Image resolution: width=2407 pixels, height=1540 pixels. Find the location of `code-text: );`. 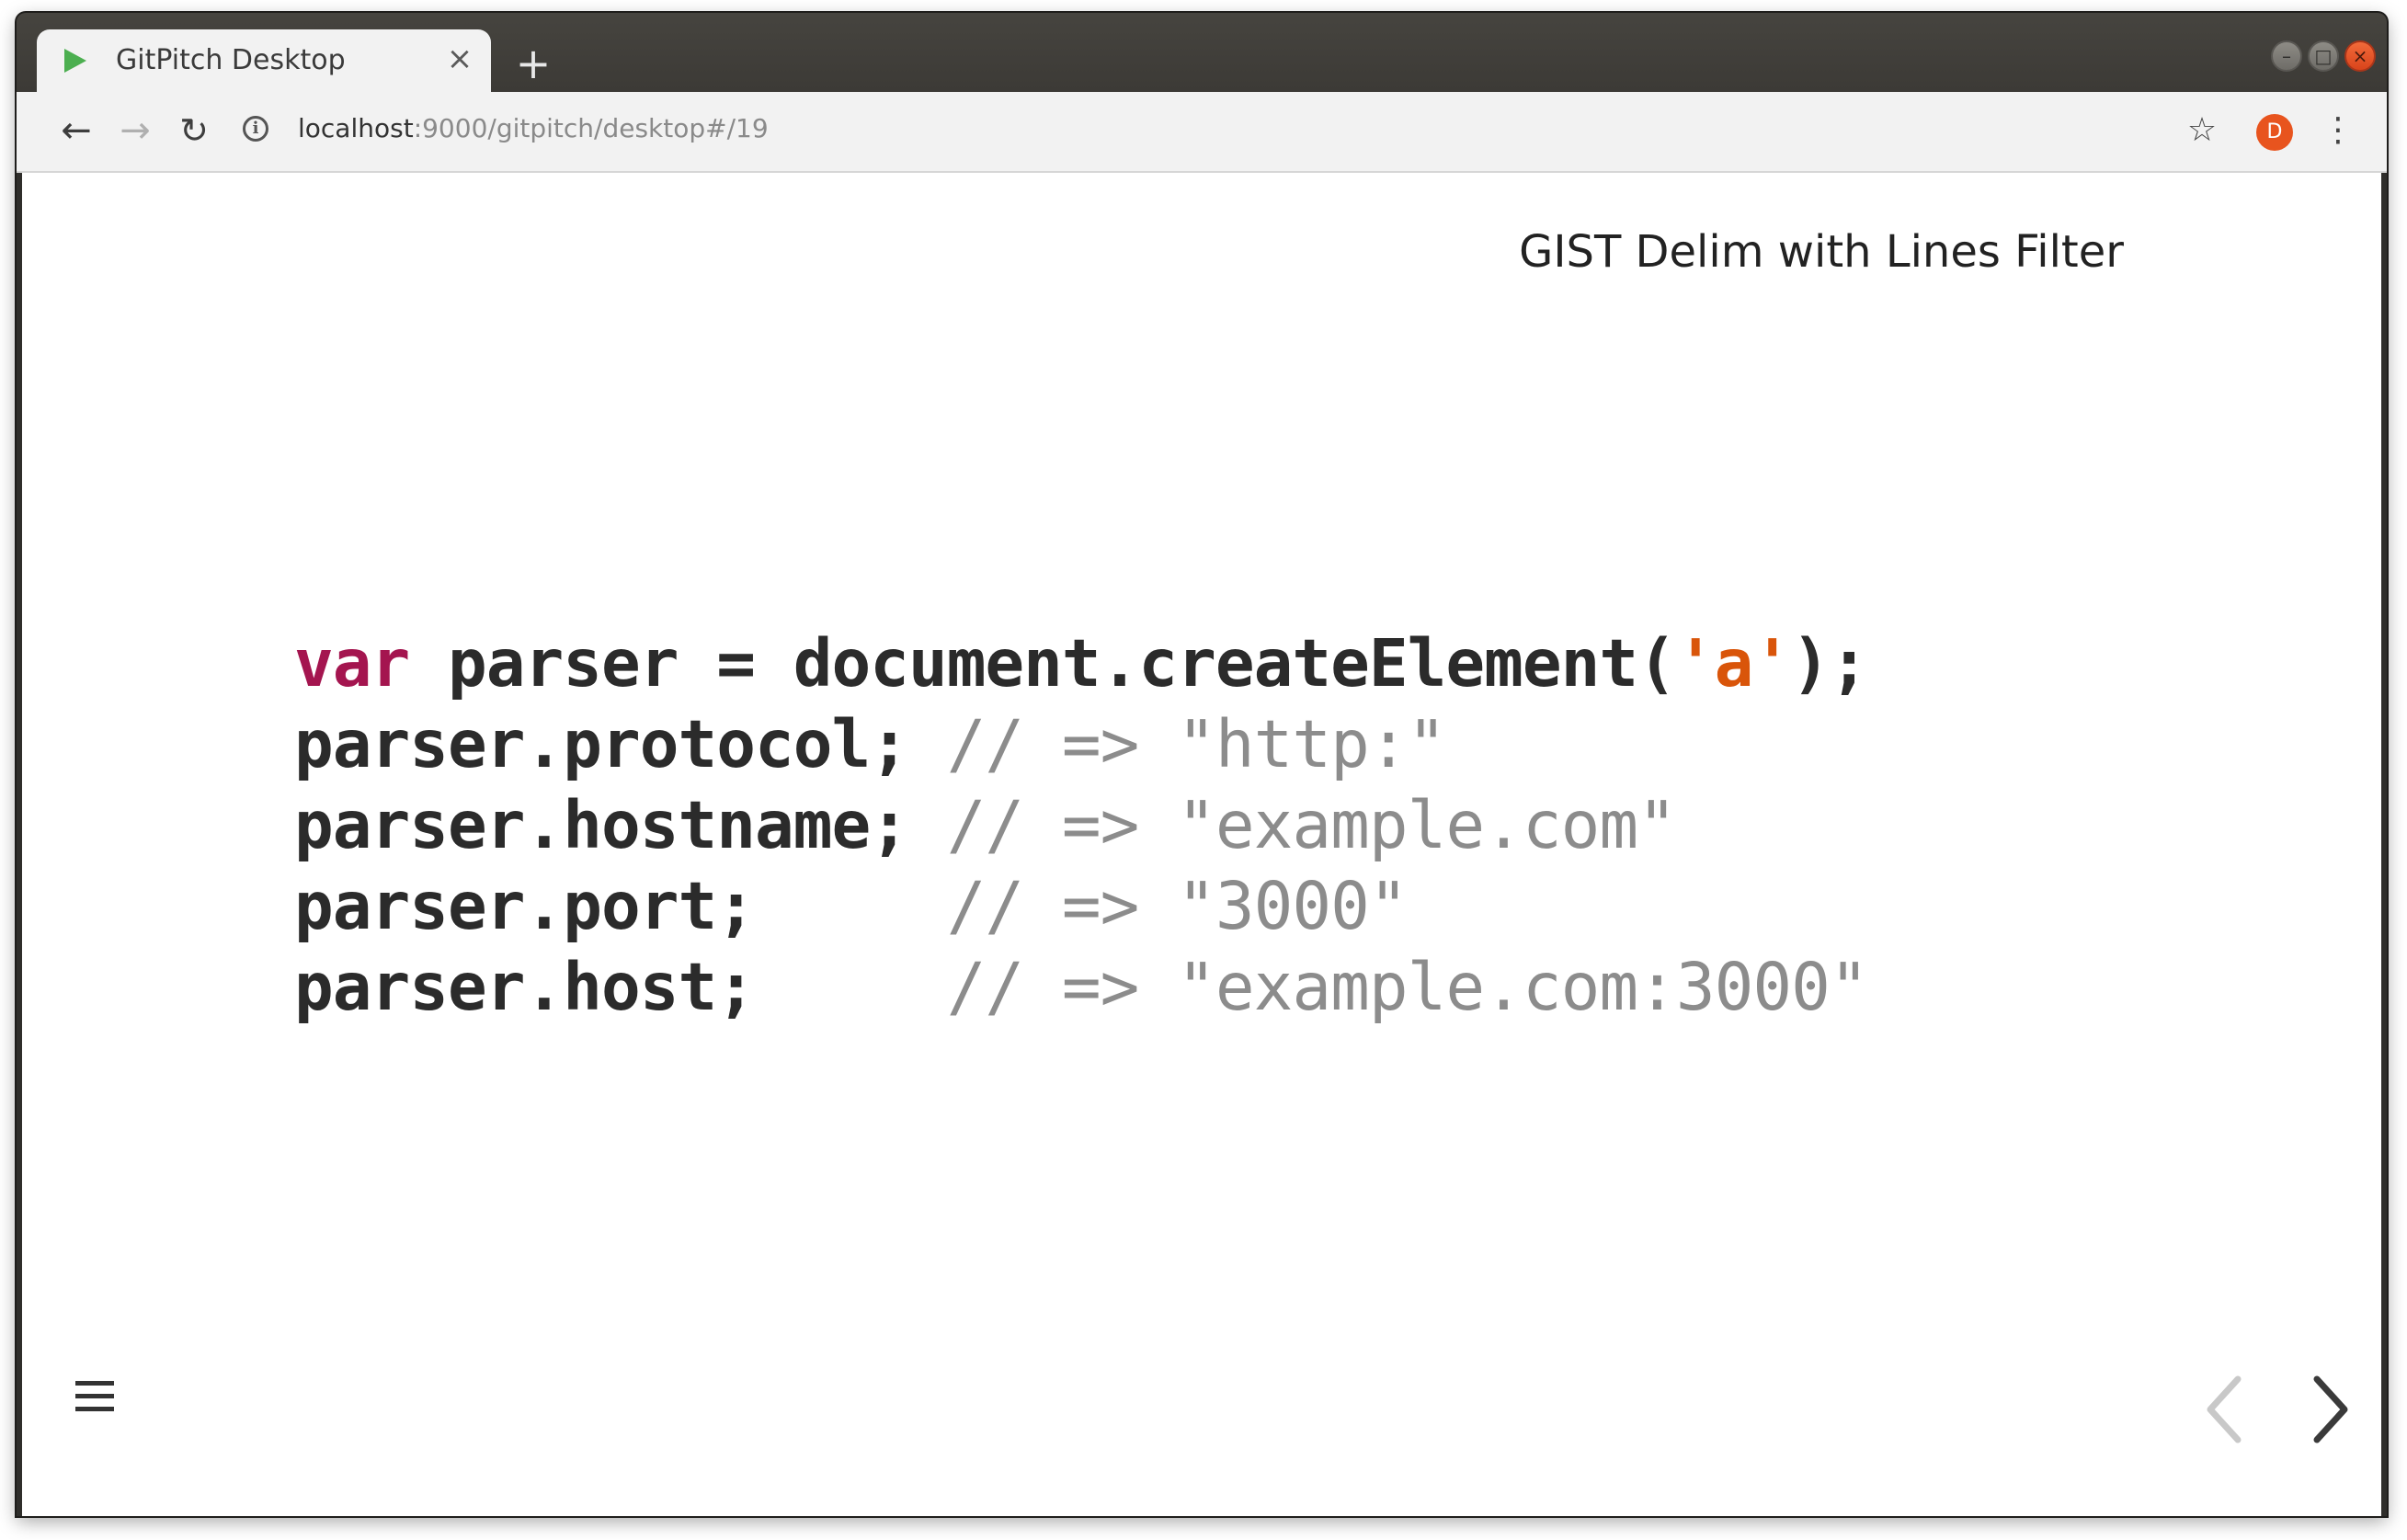

code-text: ); is located at coordinates (1829, 663).